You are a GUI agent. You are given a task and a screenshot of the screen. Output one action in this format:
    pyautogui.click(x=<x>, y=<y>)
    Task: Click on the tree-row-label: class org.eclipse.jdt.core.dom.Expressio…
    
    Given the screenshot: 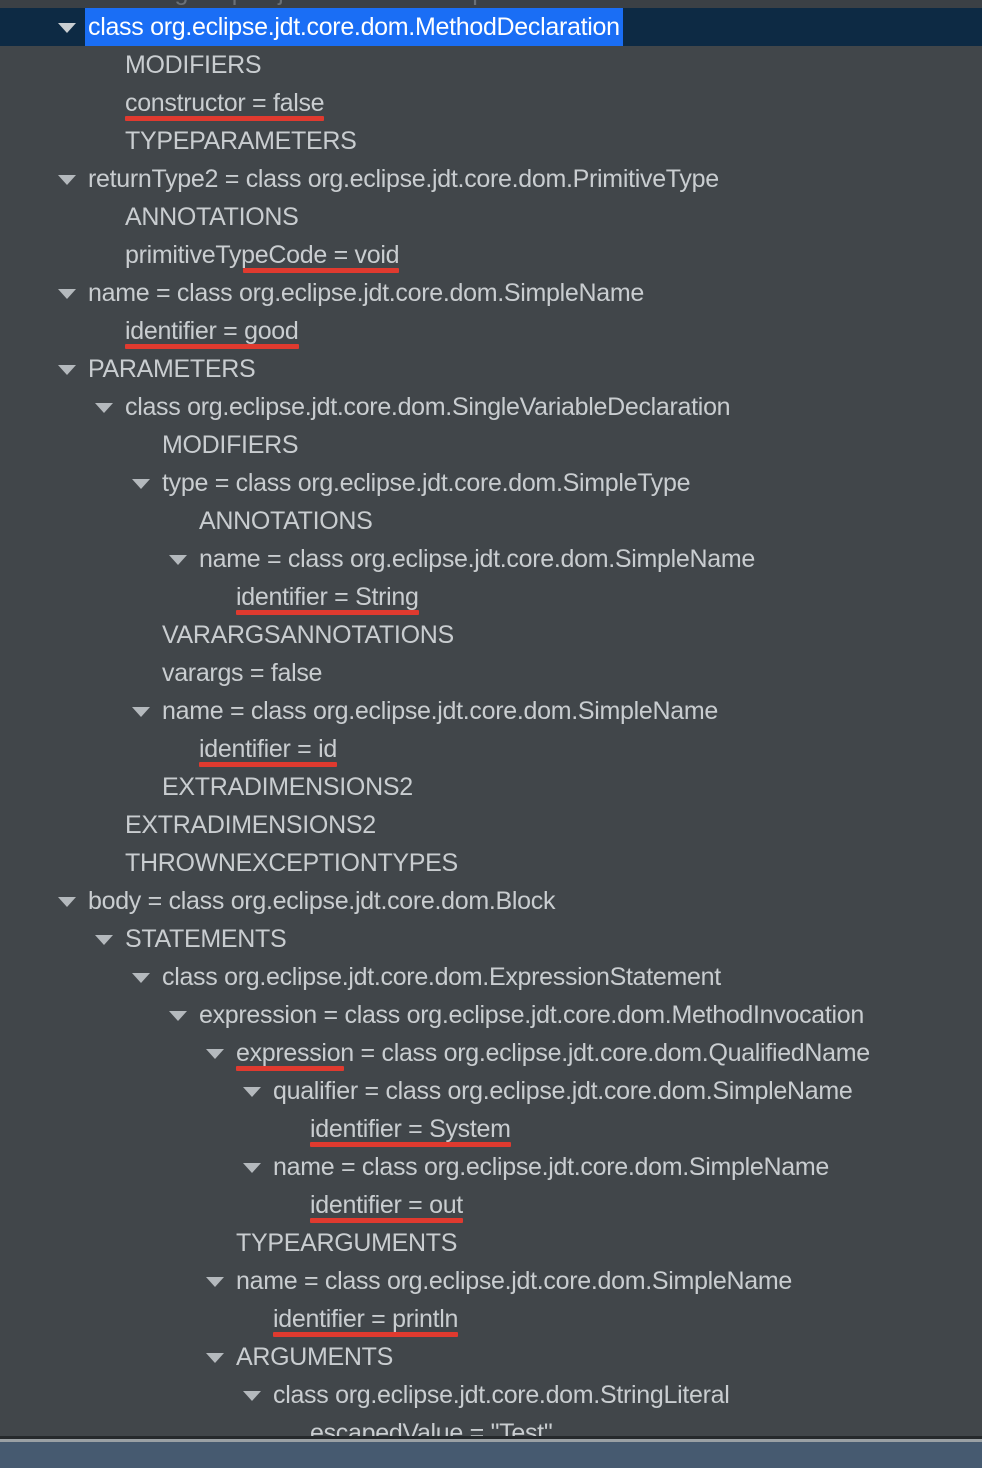 What is the action you would take?
    pyautogui.click(x=441, y=977)
    